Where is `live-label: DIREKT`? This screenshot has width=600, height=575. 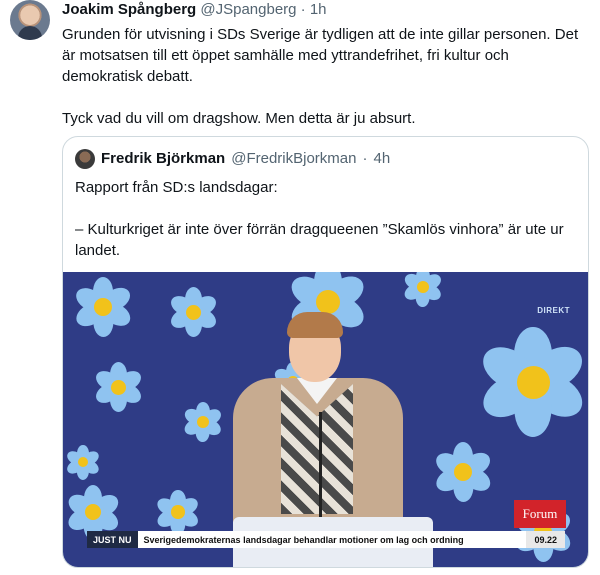 live-label: DIREKT is located at coordinates (553, 310).